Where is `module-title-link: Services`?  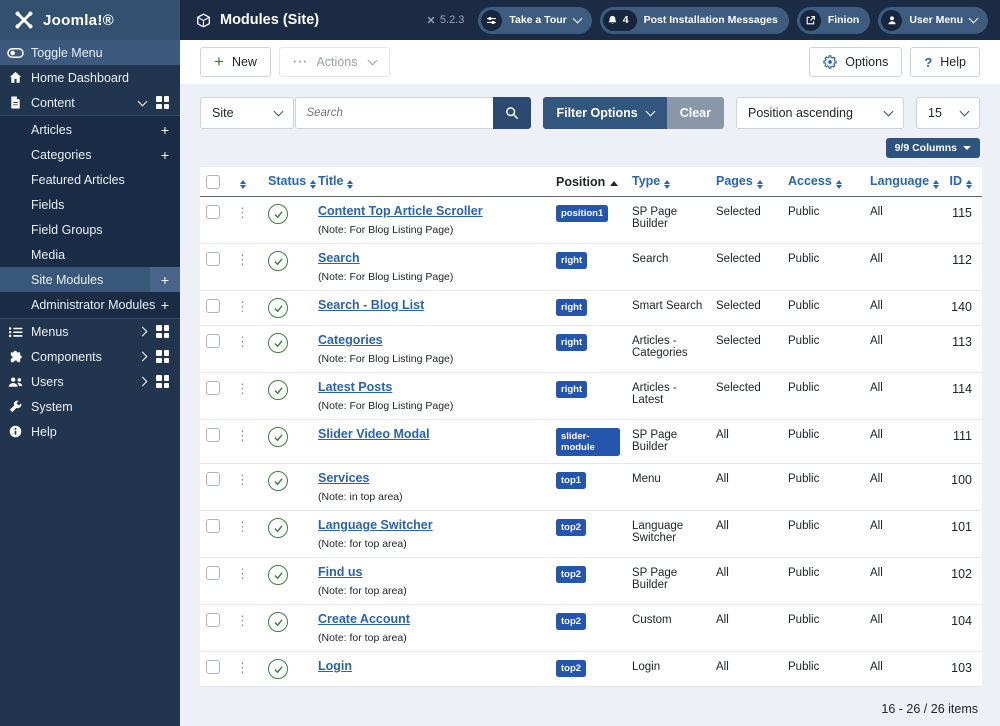 module-title-link: Services is located at coordinates (343, 478).